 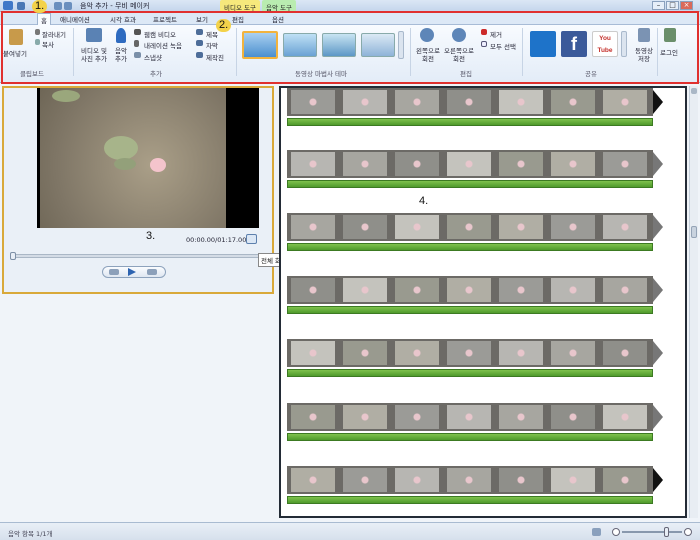 What do you see at coordinates (21, 6) in the screenshot?
I see `save-icon` at bounding box center [21, 6].